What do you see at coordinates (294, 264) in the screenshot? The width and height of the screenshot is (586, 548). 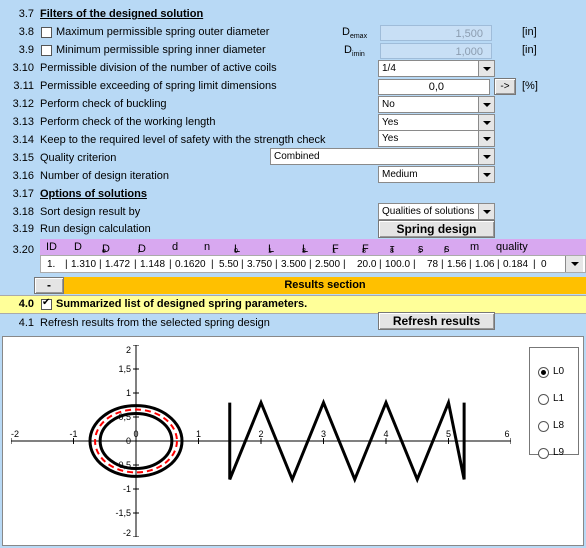 I see `table-cell: 3.500` at bounding box center [294, 264].